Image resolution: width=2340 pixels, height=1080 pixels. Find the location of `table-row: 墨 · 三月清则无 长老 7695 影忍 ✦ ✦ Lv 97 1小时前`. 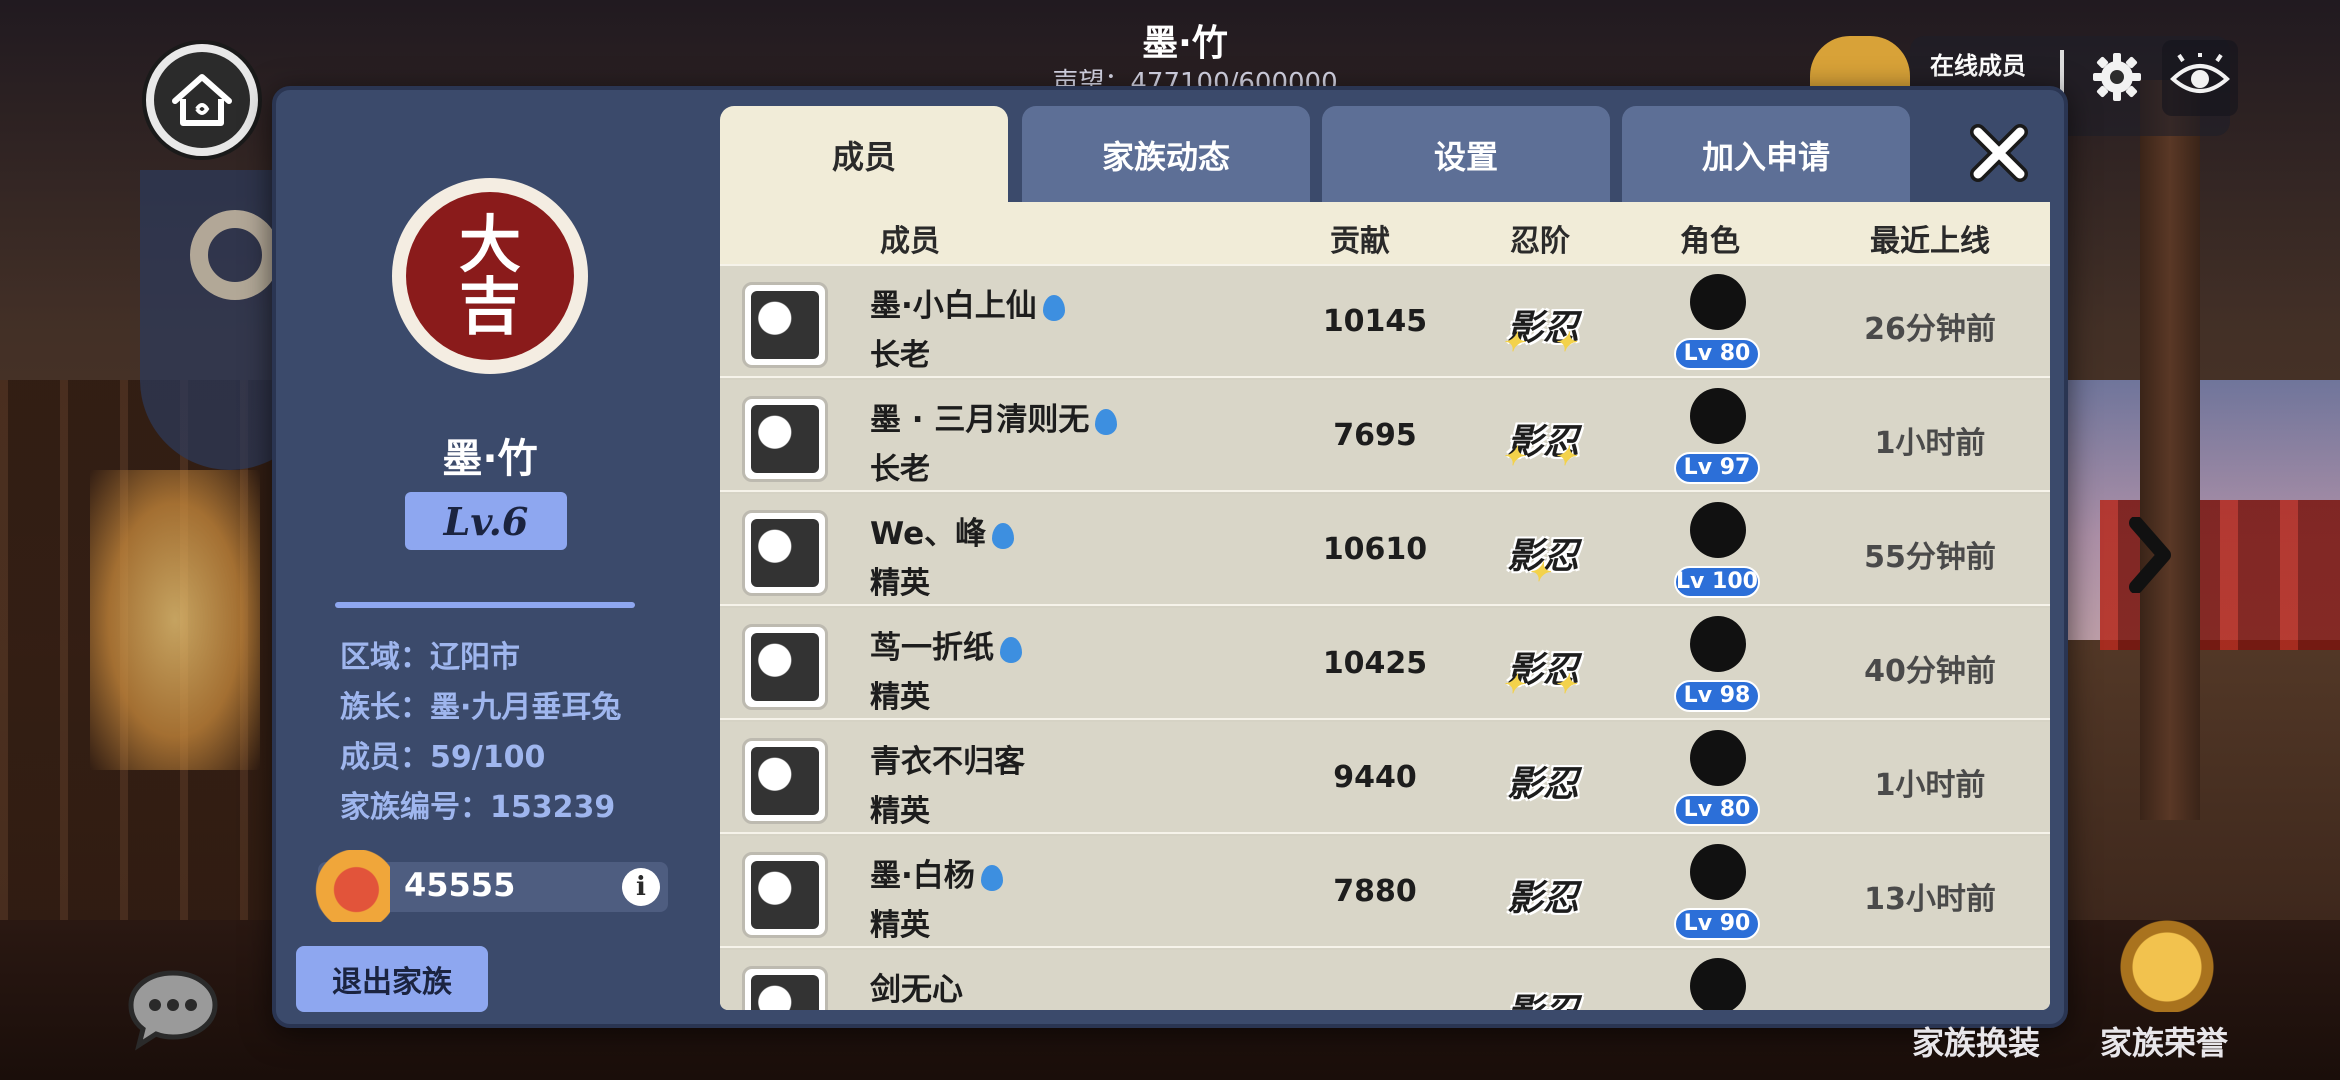

table-row: 墨 · 三月清则无 长老 7695 影忍 ✦ ✦ Lv 97 1小时前 is located at coordinates (1385, 436).